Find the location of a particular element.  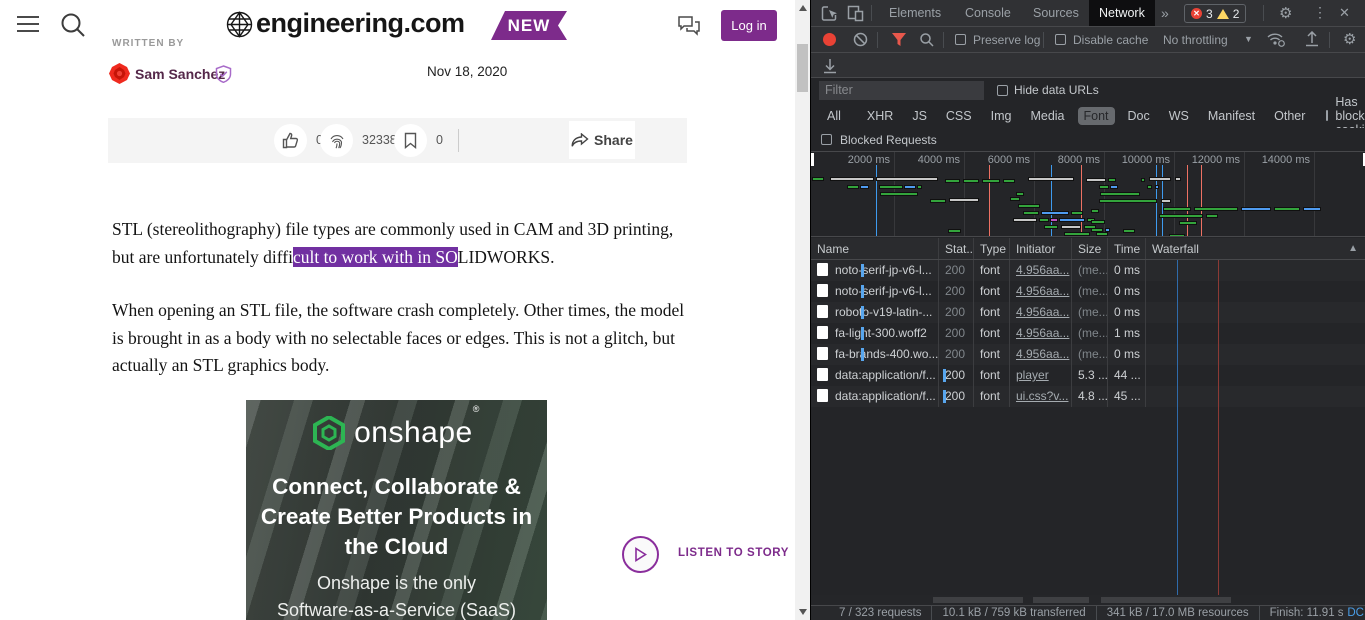

filter-input: Filter is located at coordinates (901, 90).